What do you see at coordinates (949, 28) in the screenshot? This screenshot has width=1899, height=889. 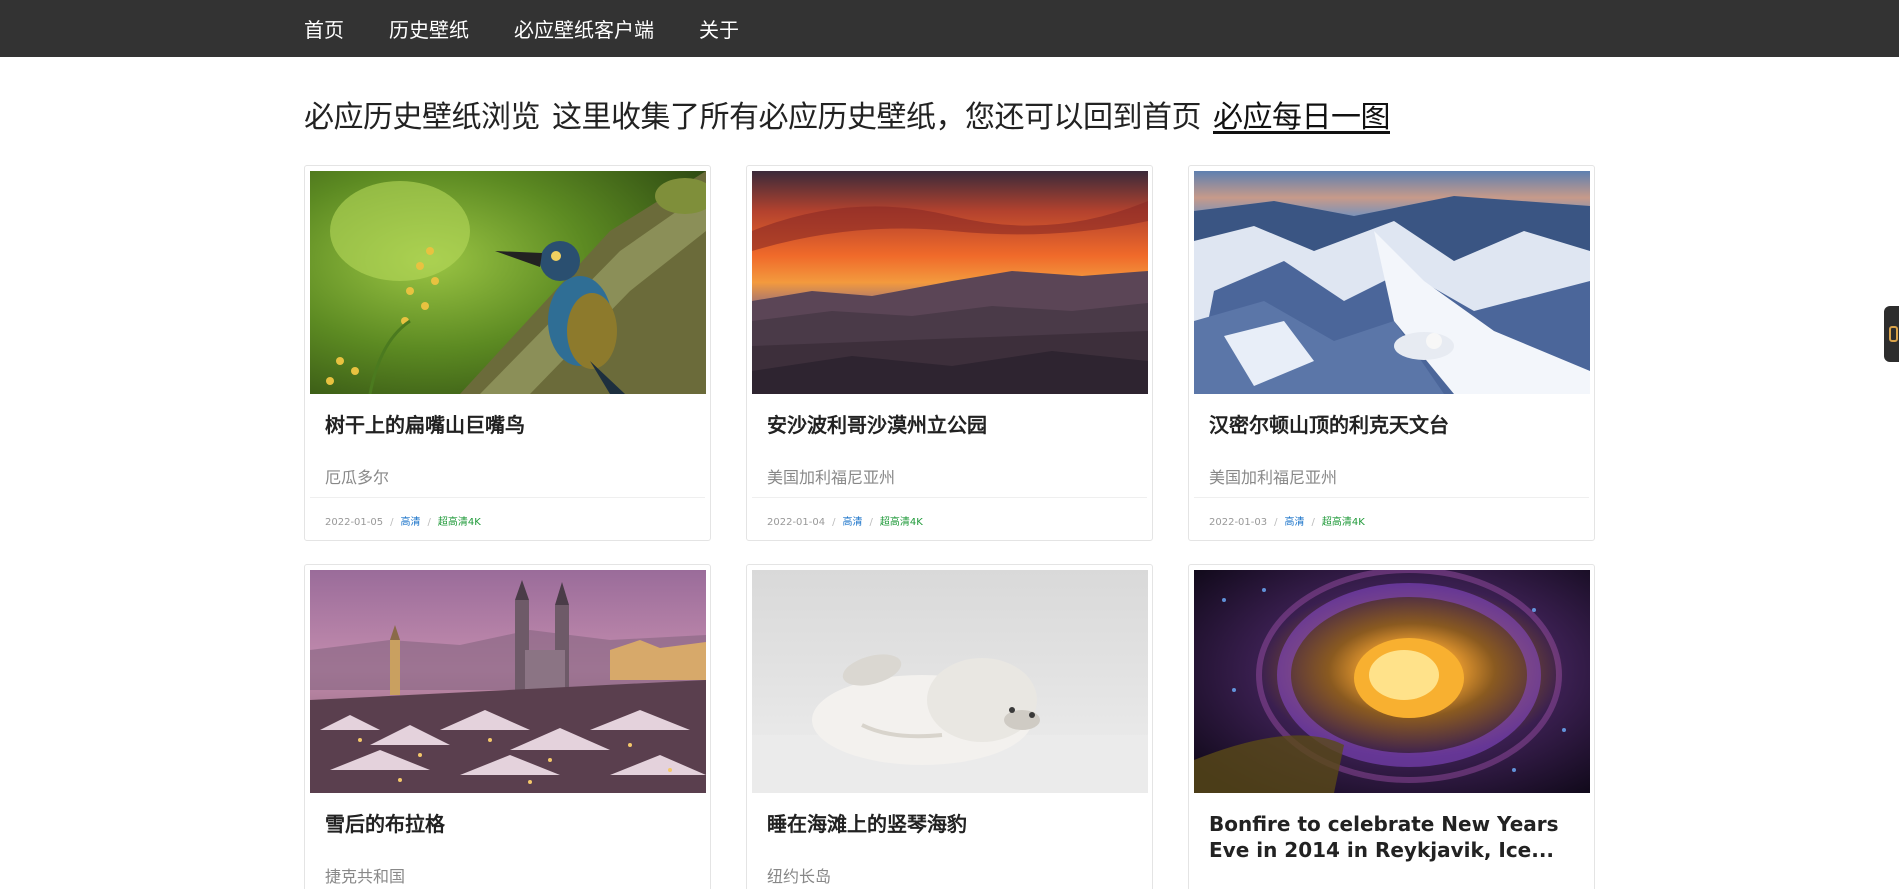 I see `top-navbar: 首页 历史壁纸 必应壁纸客户端 关于` at bounding box center [949, 28].